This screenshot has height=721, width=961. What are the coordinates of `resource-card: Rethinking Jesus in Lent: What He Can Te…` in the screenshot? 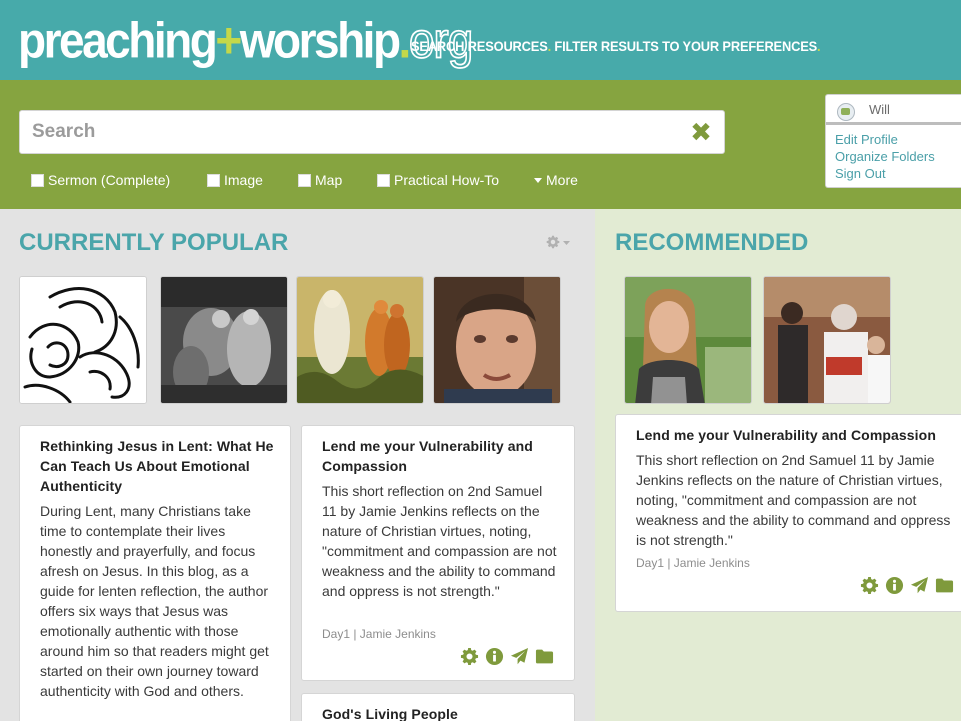 It's located at (155, 573).